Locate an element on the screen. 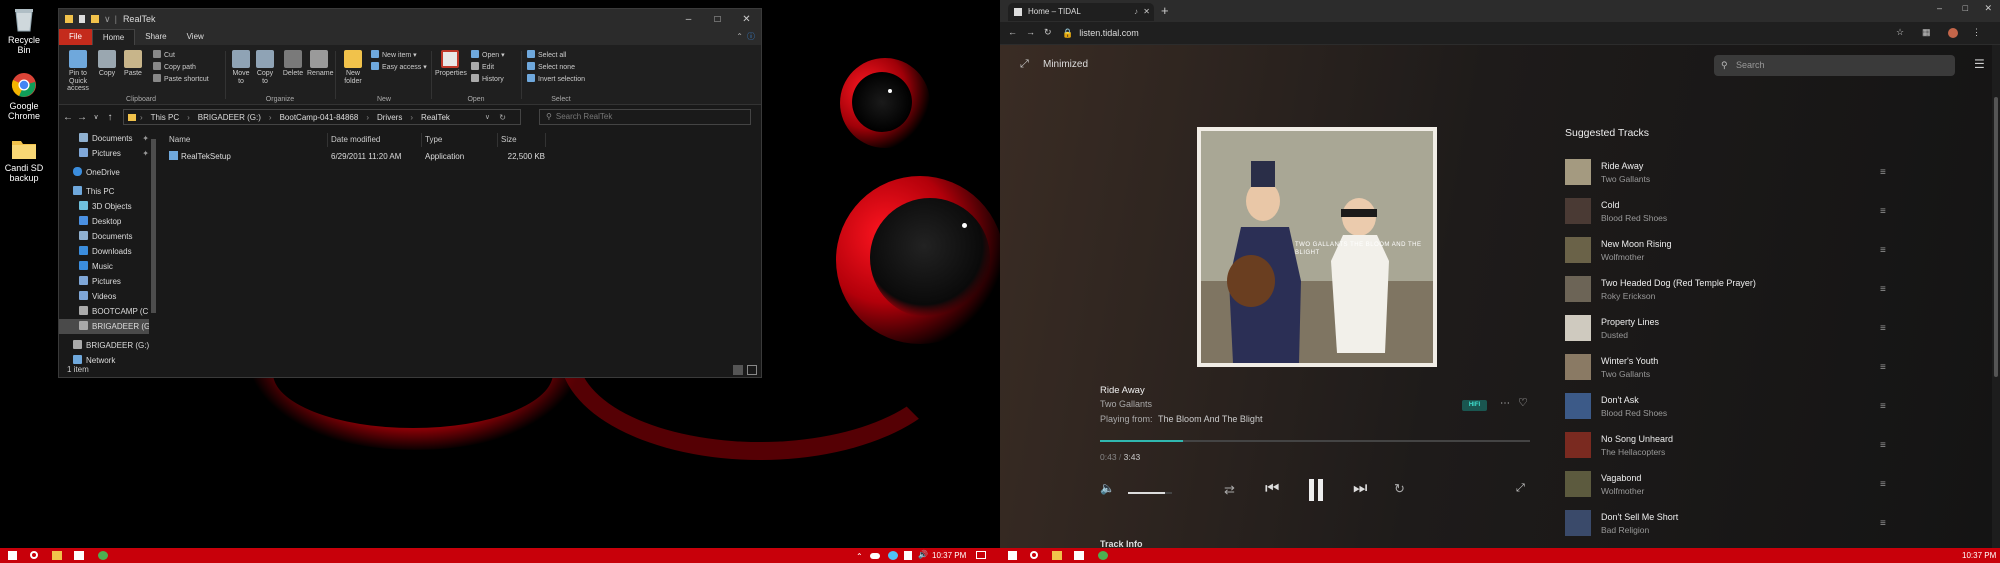 This screenshot has width=2000, height=563. column-header-type: Type is located at coordinates (433, 139).